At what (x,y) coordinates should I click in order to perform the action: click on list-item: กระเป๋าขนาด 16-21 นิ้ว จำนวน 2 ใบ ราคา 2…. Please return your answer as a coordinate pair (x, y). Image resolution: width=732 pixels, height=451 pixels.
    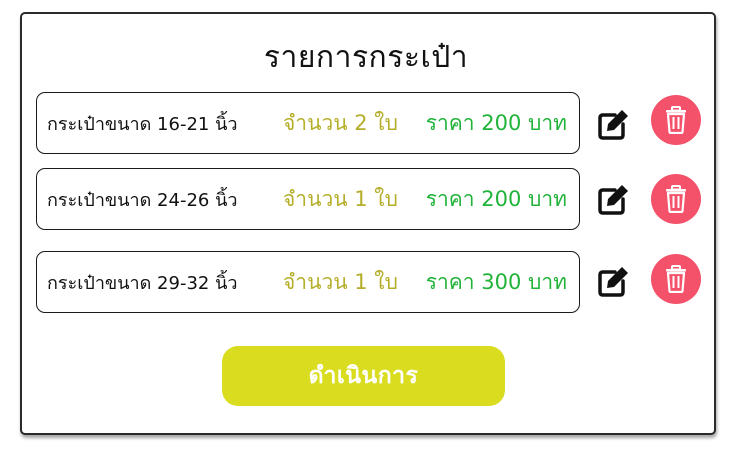
    Looking at the image, I should click on (308, 123).